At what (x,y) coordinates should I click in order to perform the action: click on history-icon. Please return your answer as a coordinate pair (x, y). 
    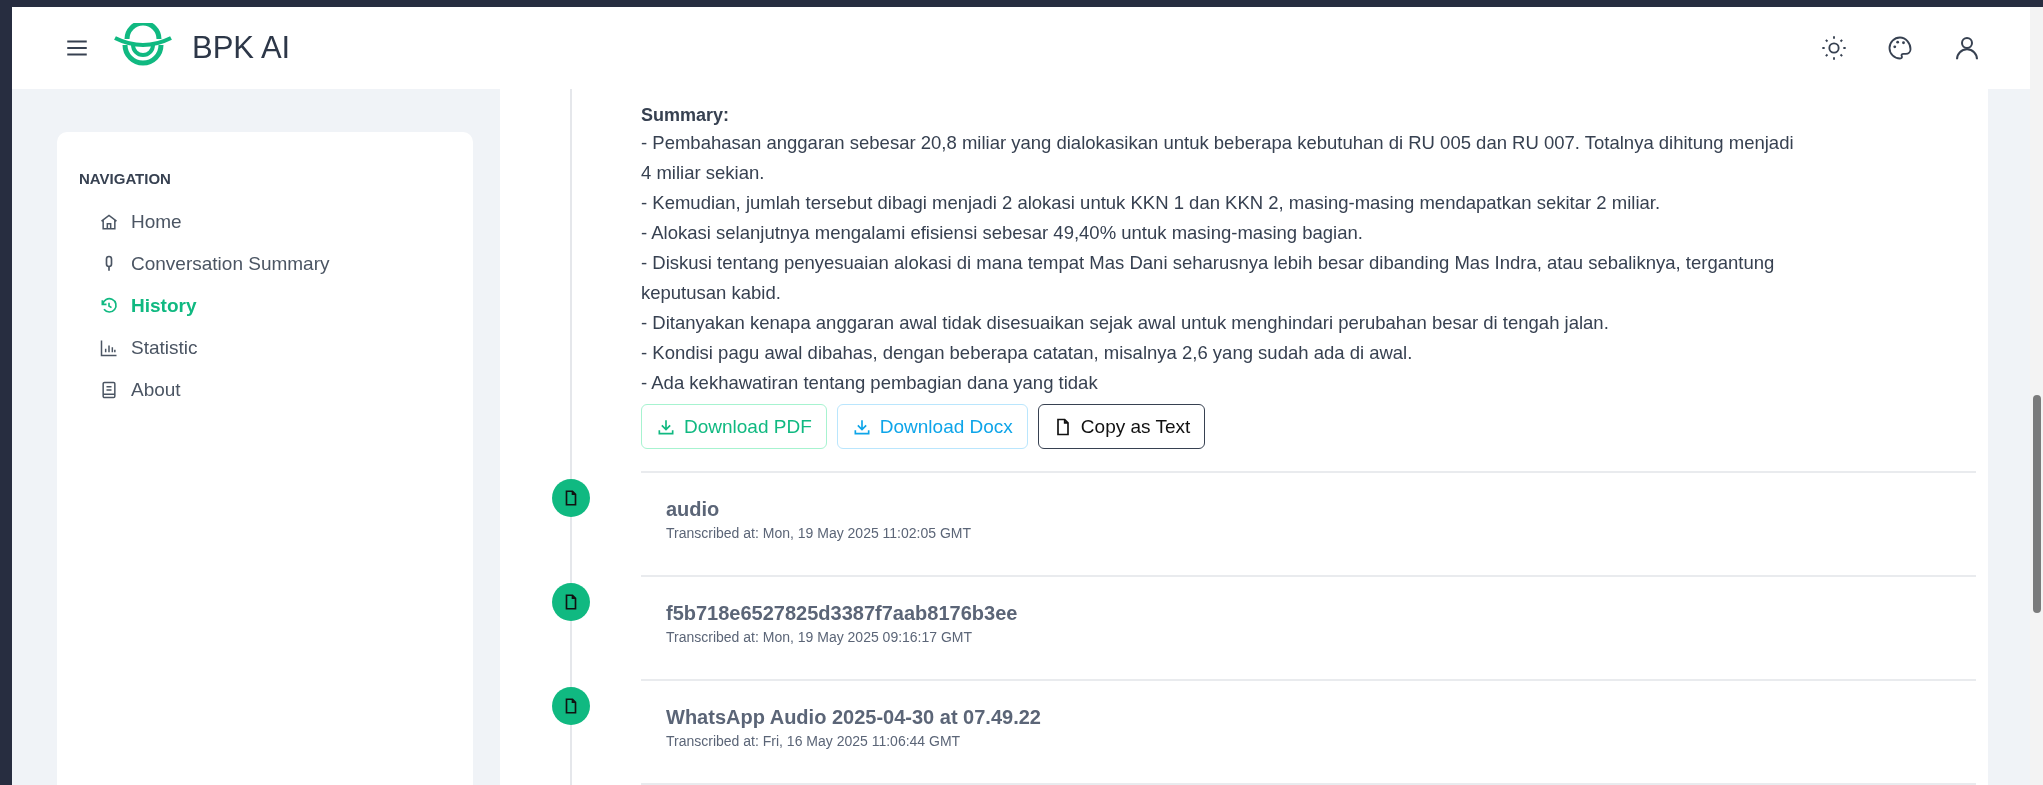
    Looking at the image, I should click on (109, 306).